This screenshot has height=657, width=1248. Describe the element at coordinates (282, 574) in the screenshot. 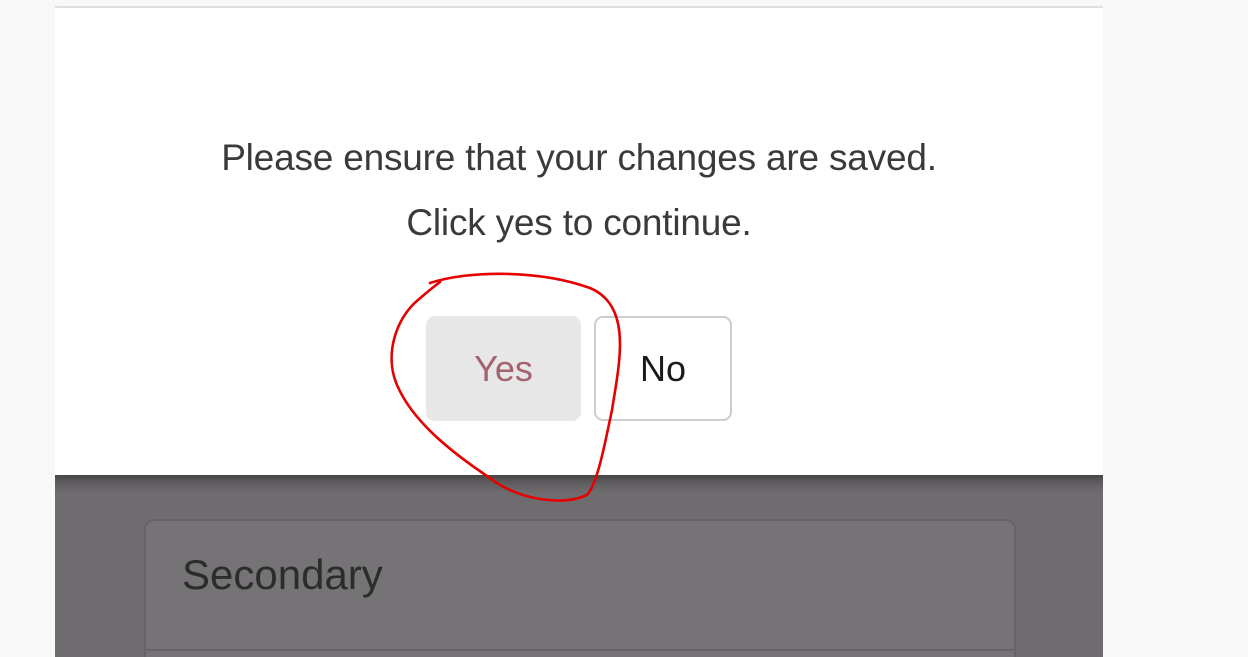

I see `panel-title: Secondary` at that location.